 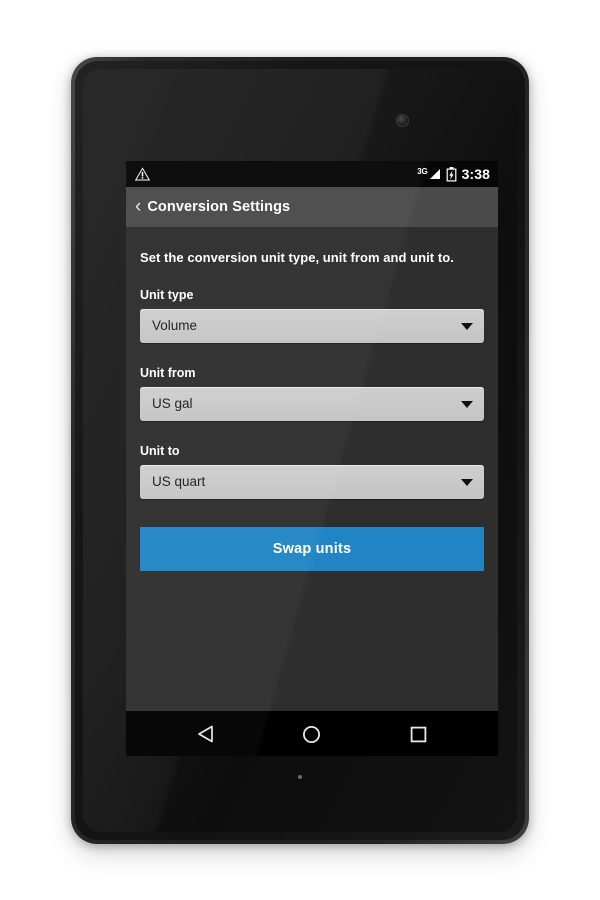 I want to click on unit-type-spinner: Volume, so click(x=312, y=326).